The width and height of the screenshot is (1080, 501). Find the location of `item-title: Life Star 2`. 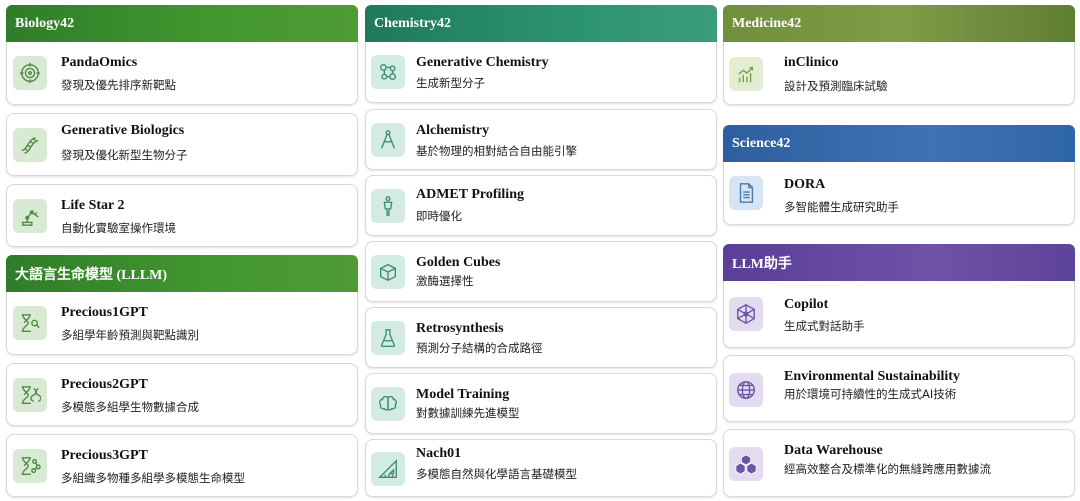

item-title: Life Star 2 is located at coordinates (93, 205).